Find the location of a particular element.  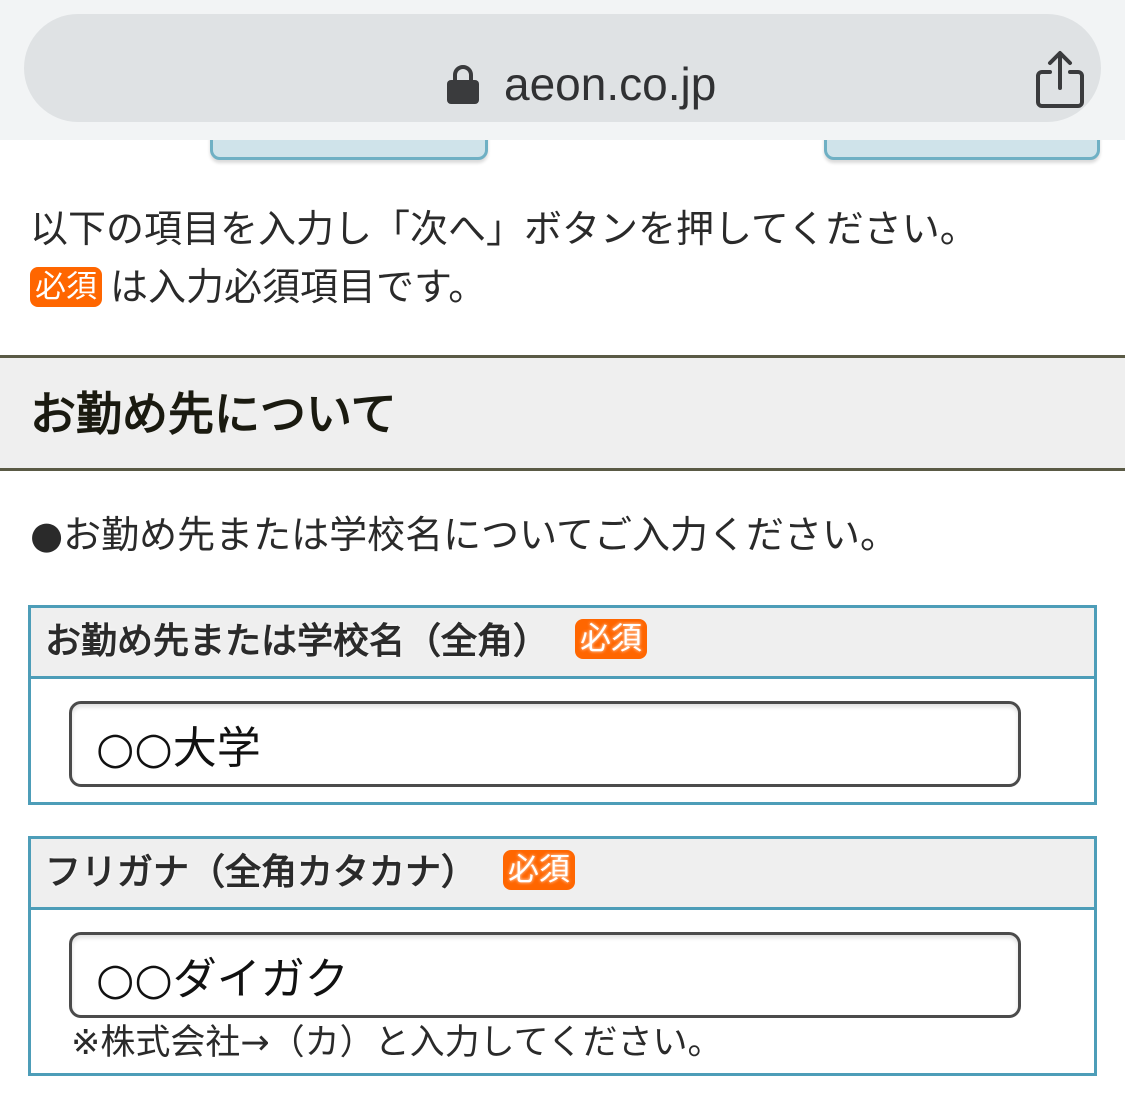

furigana-required-badge: 必須 is located at coordinates (539, 870).